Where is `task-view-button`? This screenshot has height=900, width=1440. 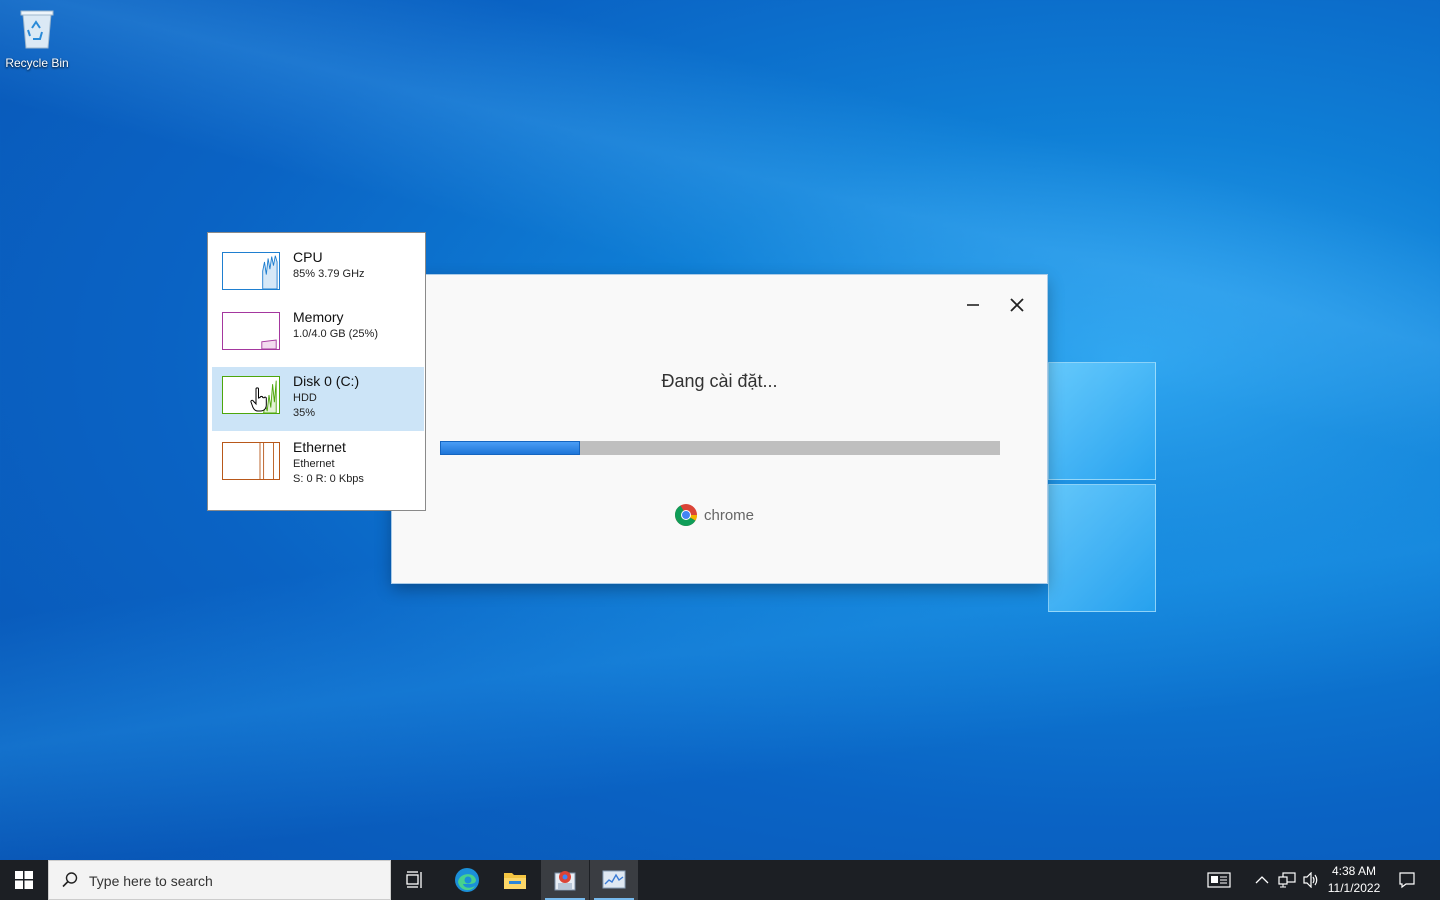 task-view-button is located at coordinates (416, 880).